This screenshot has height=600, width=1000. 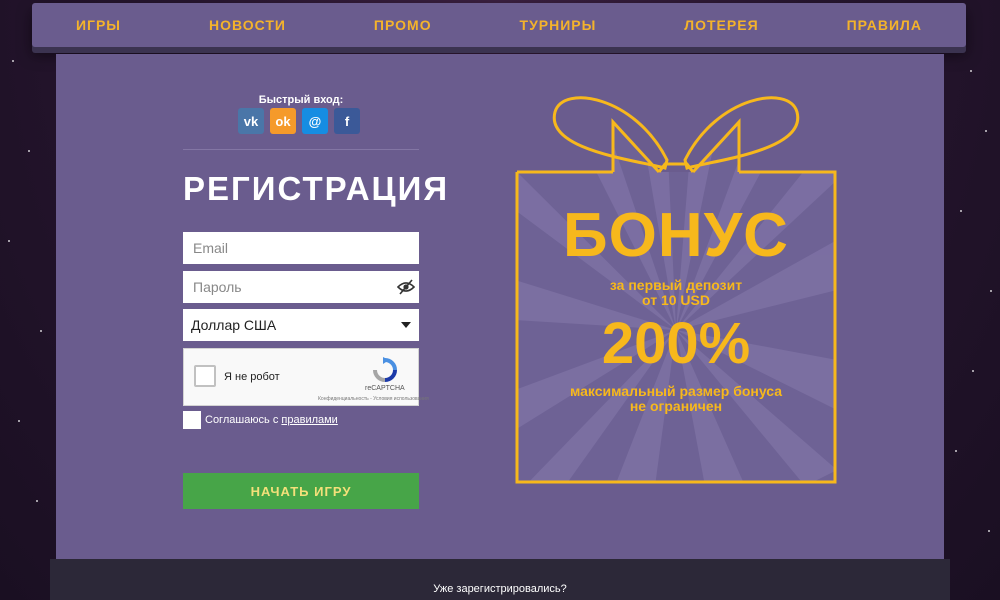 What do you see at coordinates (283, 121) in the screenshot?
I see `odnoklassniki-icon: ok` at bounding box center [283, 121].